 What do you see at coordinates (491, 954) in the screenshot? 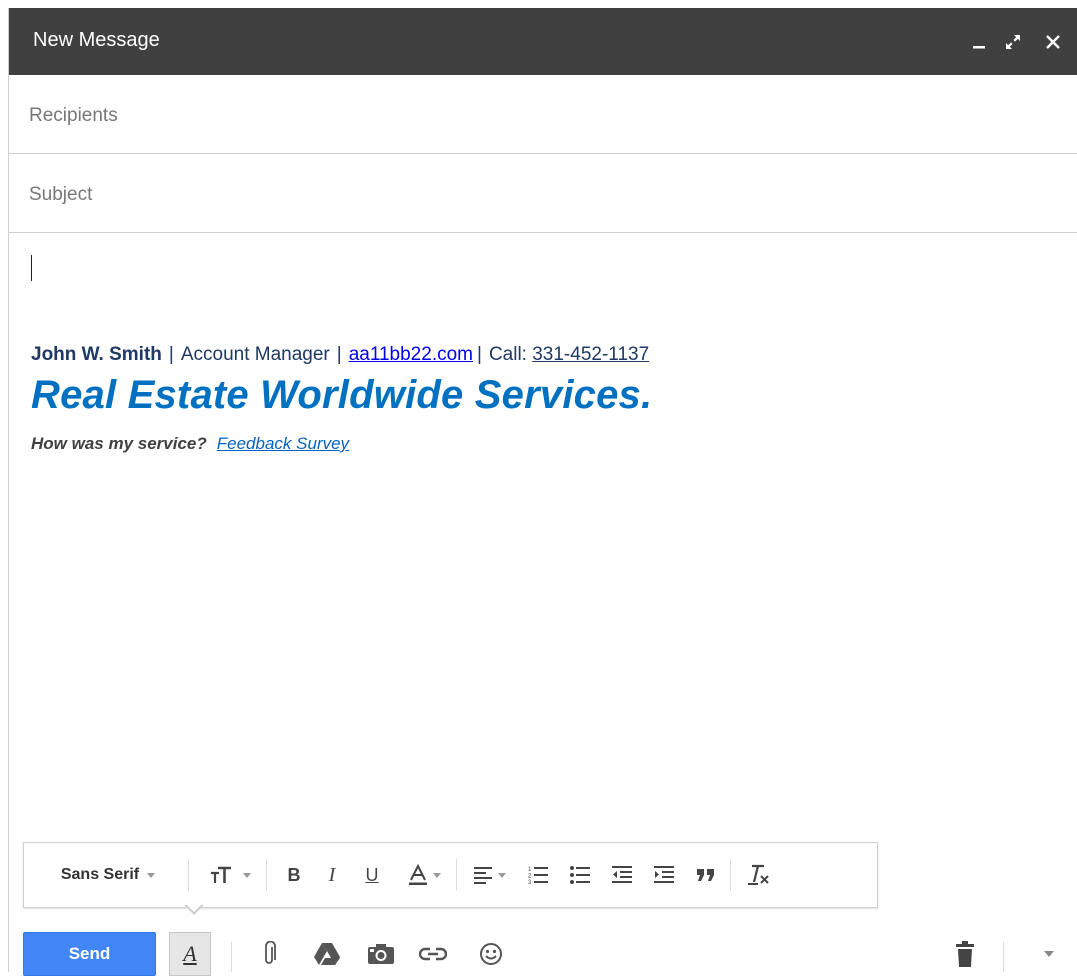
I see `emoji-icon` at bounding box center [491, 954].